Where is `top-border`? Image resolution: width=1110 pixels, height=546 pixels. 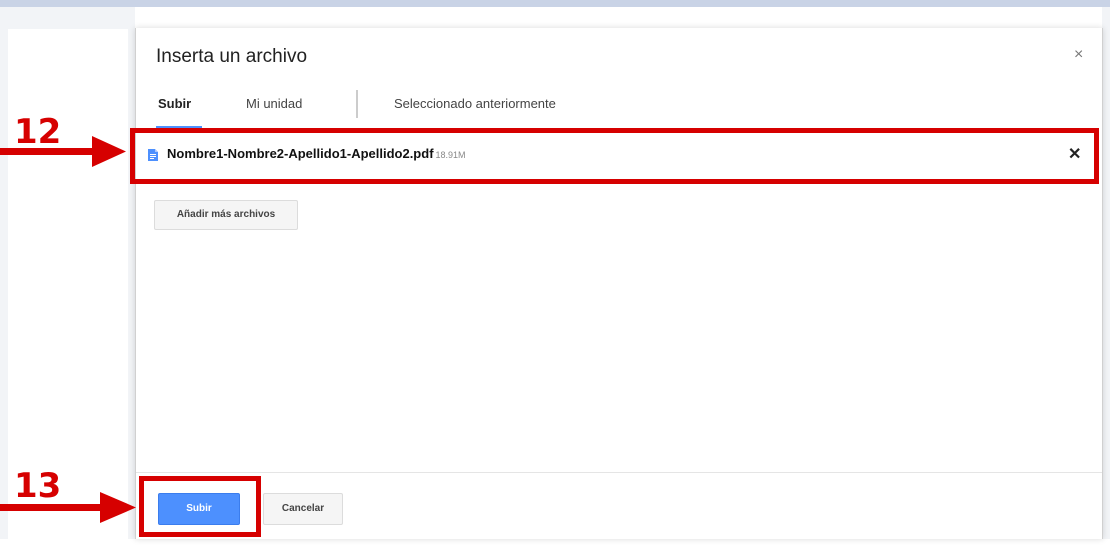
top-border is located at coordinates (555, 3).